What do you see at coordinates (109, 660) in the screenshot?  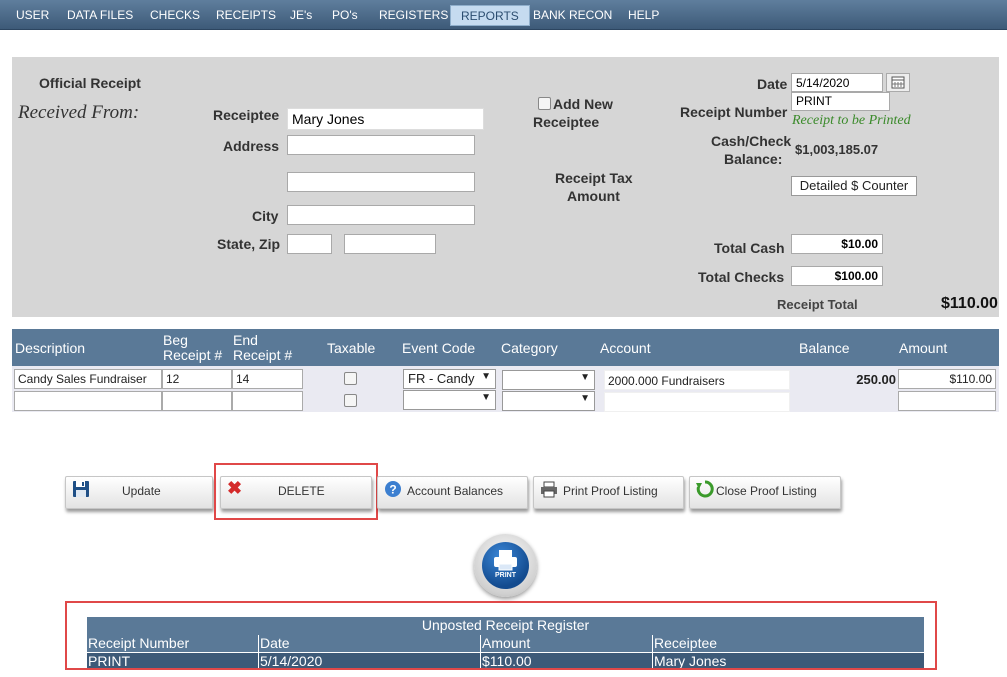 I see `register-receipt-number: PRINT` at bounding box center [109, 660].